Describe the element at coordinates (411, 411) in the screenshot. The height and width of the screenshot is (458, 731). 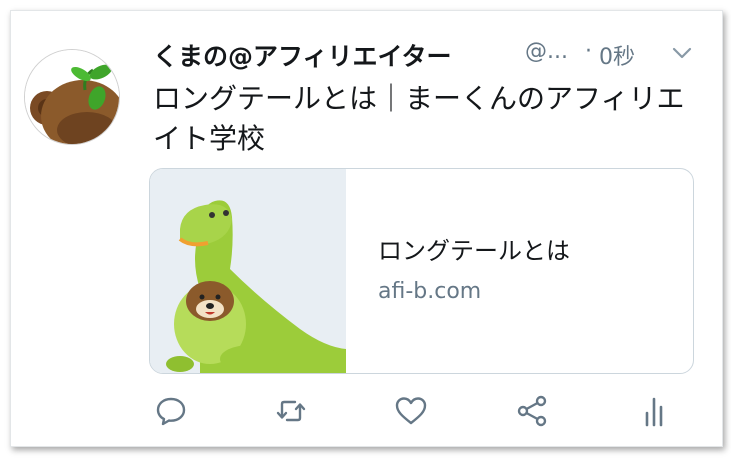
I see `like-icon` at that location.